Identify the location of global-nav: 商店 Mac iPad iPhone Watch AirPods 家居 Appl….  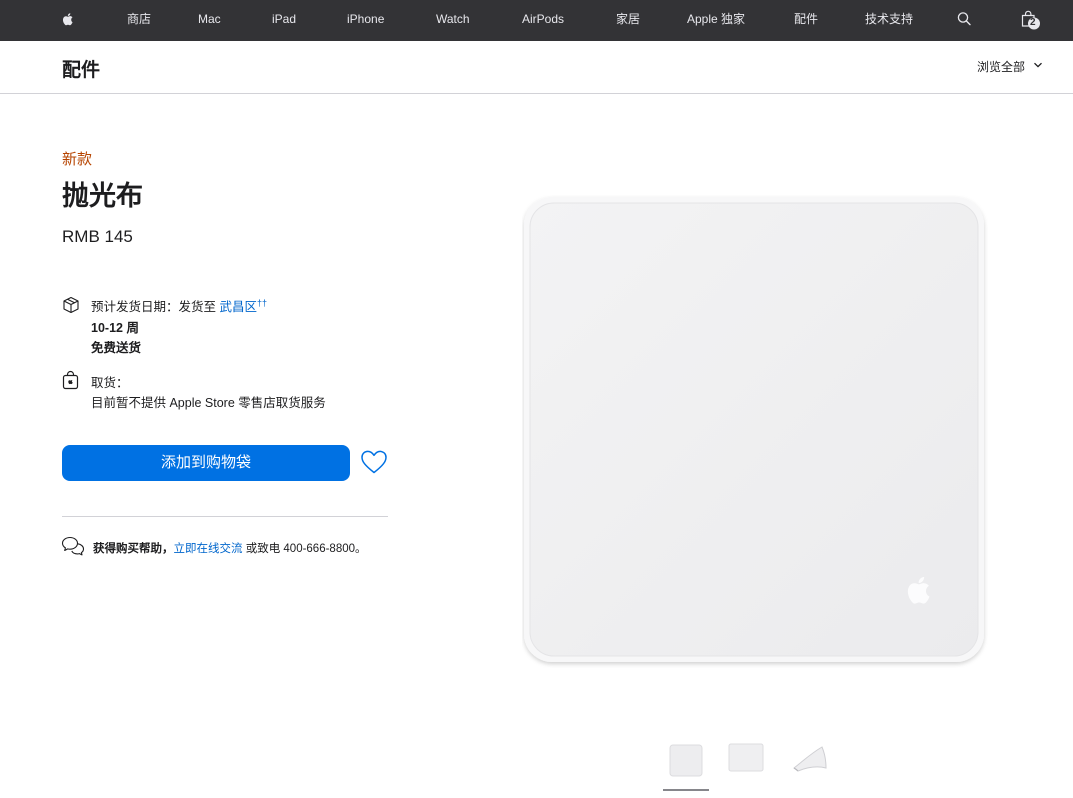
(536, 20).